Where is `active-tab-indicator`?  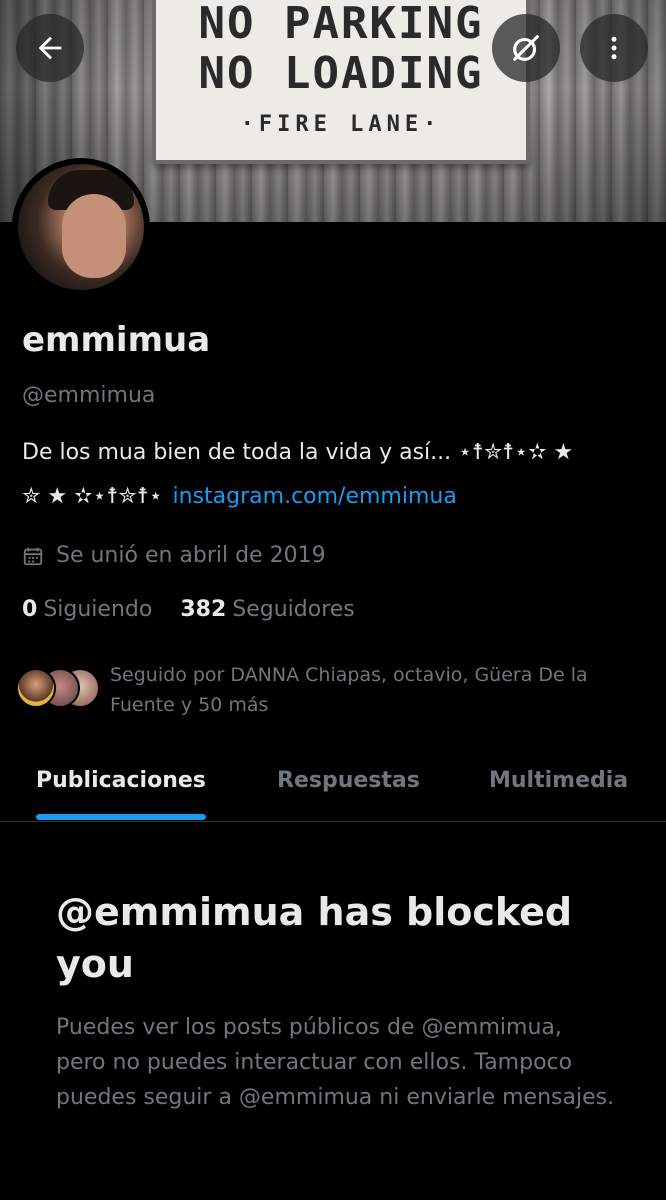
active-tab-indicator is located at coordinates (121, 817).